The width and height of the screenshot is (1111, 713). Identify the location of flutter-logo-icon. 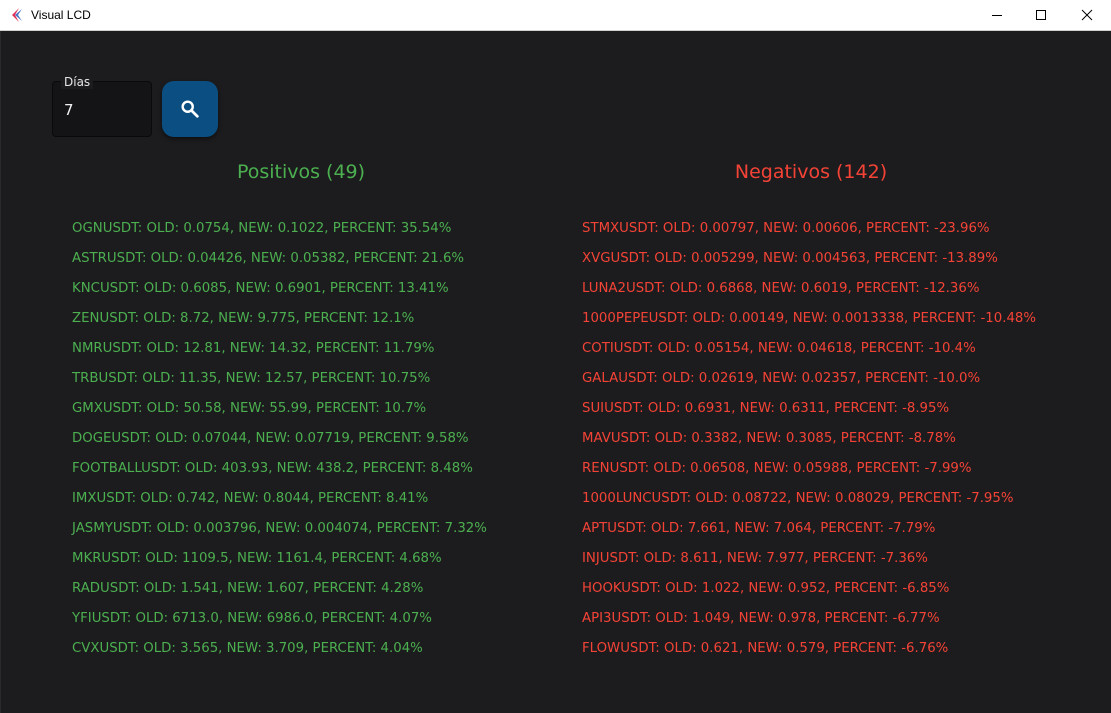
(17, 15).